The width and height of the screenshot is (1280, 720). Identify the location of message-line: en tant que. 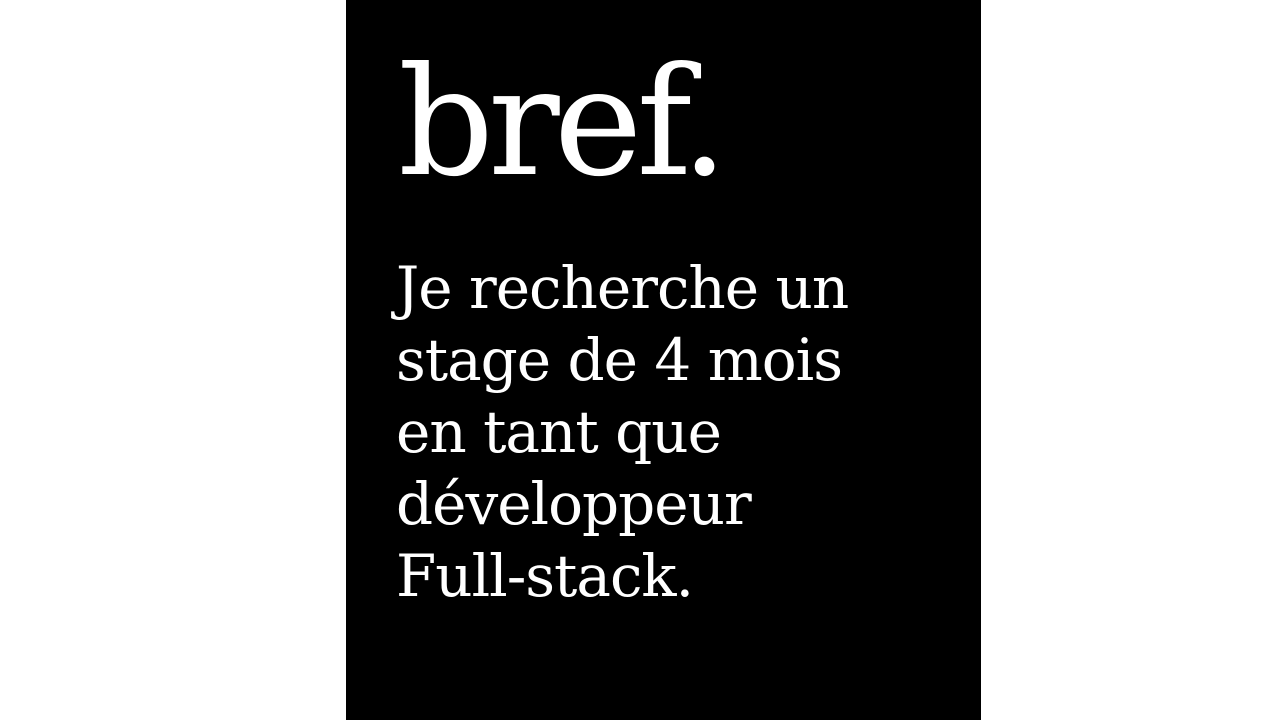
(559, 432).